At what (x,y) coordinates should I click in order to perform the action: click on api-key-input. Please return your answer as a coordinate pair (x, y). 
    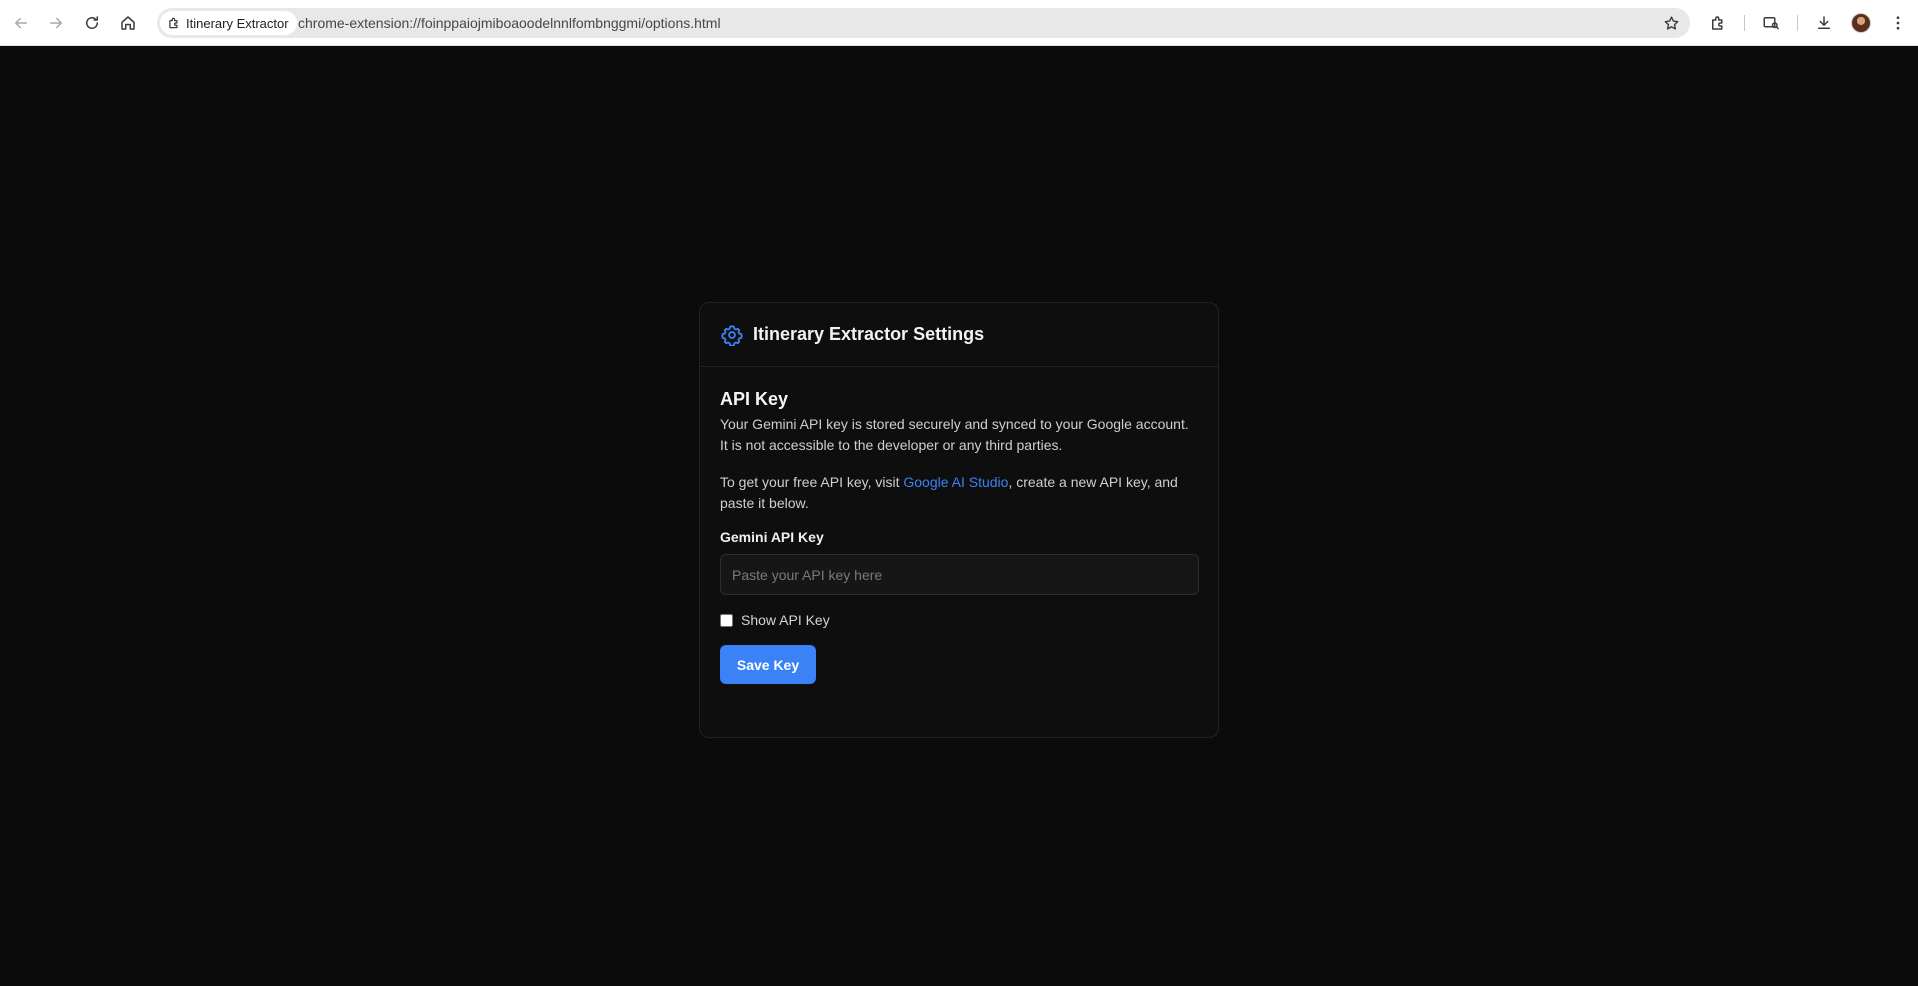
    Looking at the image, I should click on (959, 574).